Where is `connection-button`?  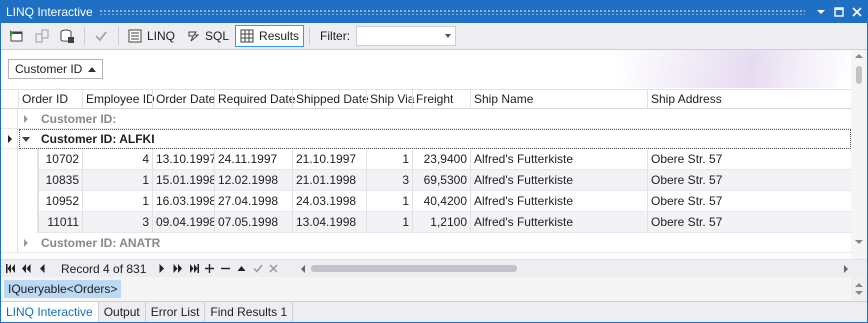
connection-button is located at coordinates (42, 36).